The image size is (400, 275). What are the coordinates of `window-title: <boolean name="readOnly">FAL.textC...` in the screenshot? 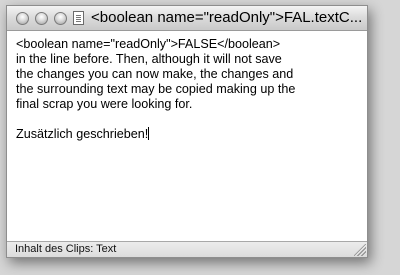 It's located at (227, 17).